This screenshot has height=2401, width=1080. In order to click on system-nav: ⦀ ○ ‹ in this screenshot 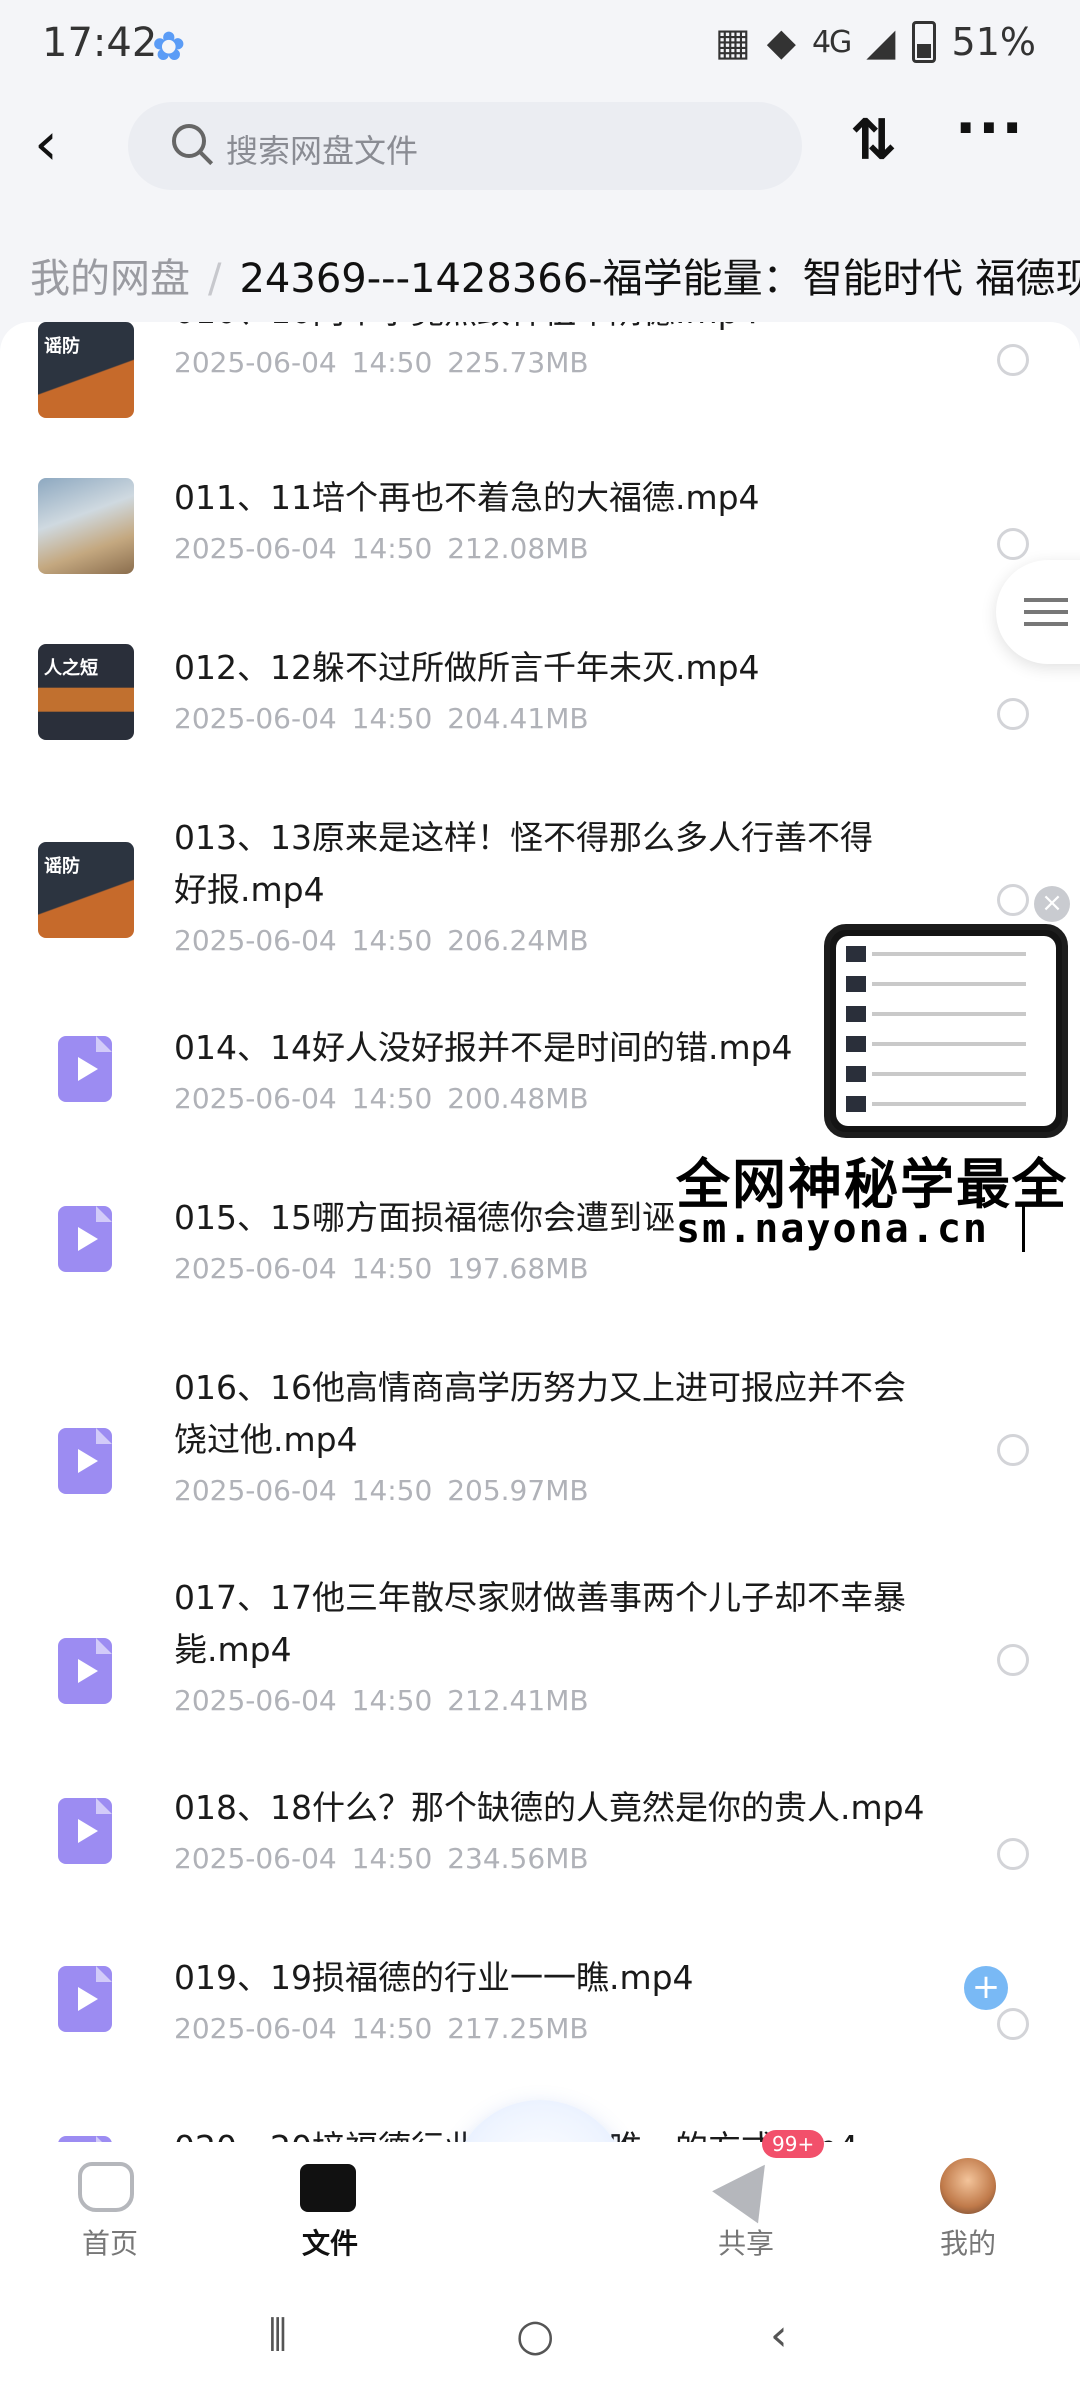, I will do `click(540, 2337)`.